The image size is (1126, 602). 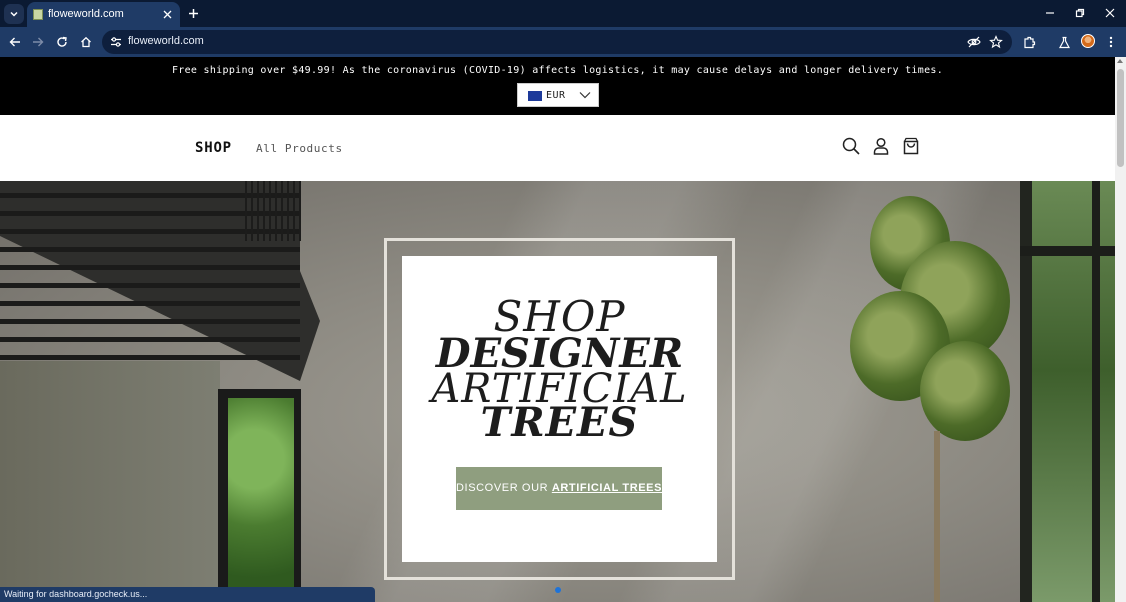 I want to click on labs-button, so click(x=1064, y=42).